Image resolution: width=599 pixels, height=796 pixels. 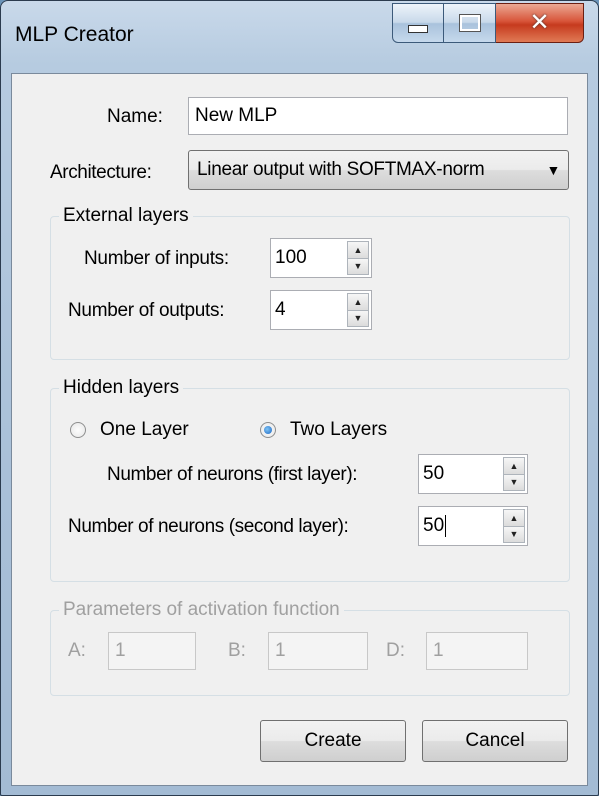 I want to click on first-layer-down-icon: ▼, so click(x=514, y=482).